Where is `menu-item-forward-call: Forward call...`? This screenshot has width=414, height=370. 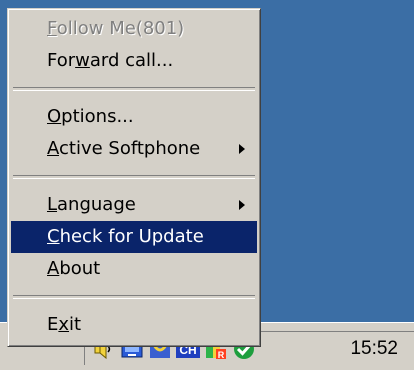
menu-item-forward-call: Forward call... is located at coordinates (134, 61).